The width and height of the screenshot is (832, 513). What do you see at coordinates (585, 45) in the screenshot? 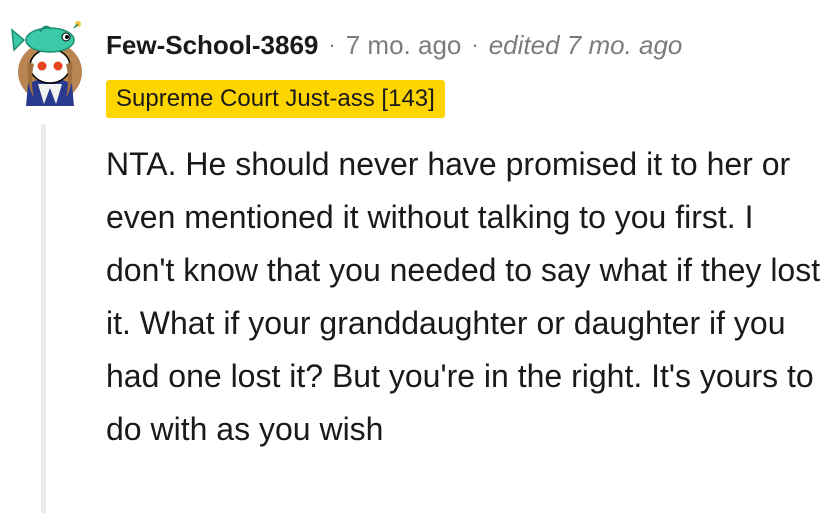
I see `edited-label: edited 7 mo. ago` at bounding box center [585, 45].